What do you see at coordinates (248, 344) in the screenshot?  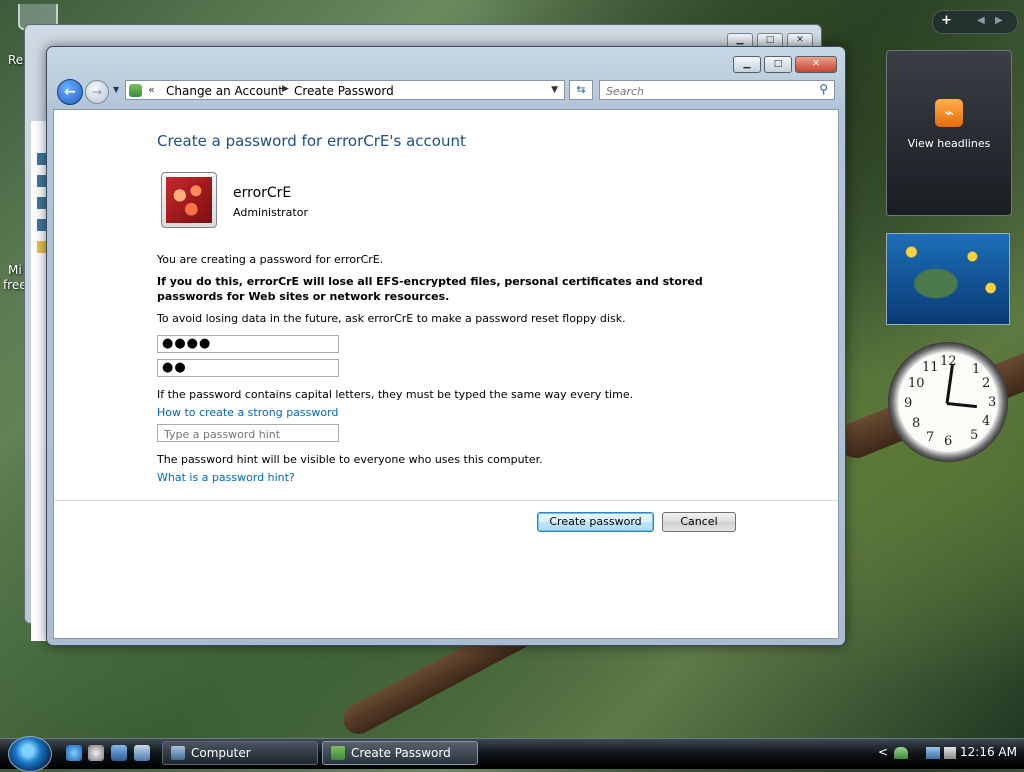 I see `new-password-field: ●●●●` at bounding box center [248, 344].